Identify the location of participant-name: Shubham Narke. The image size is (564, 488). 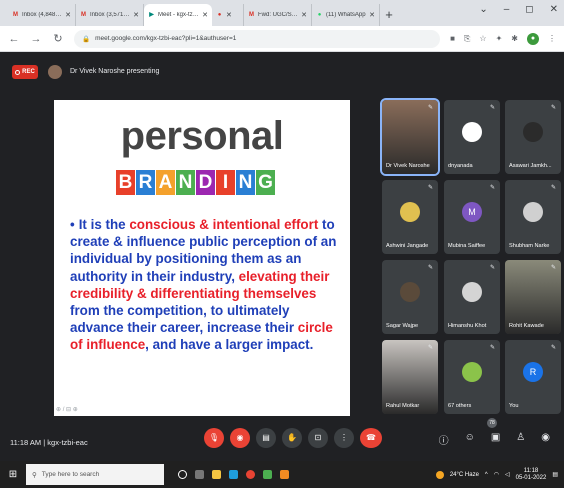
(529, 246).